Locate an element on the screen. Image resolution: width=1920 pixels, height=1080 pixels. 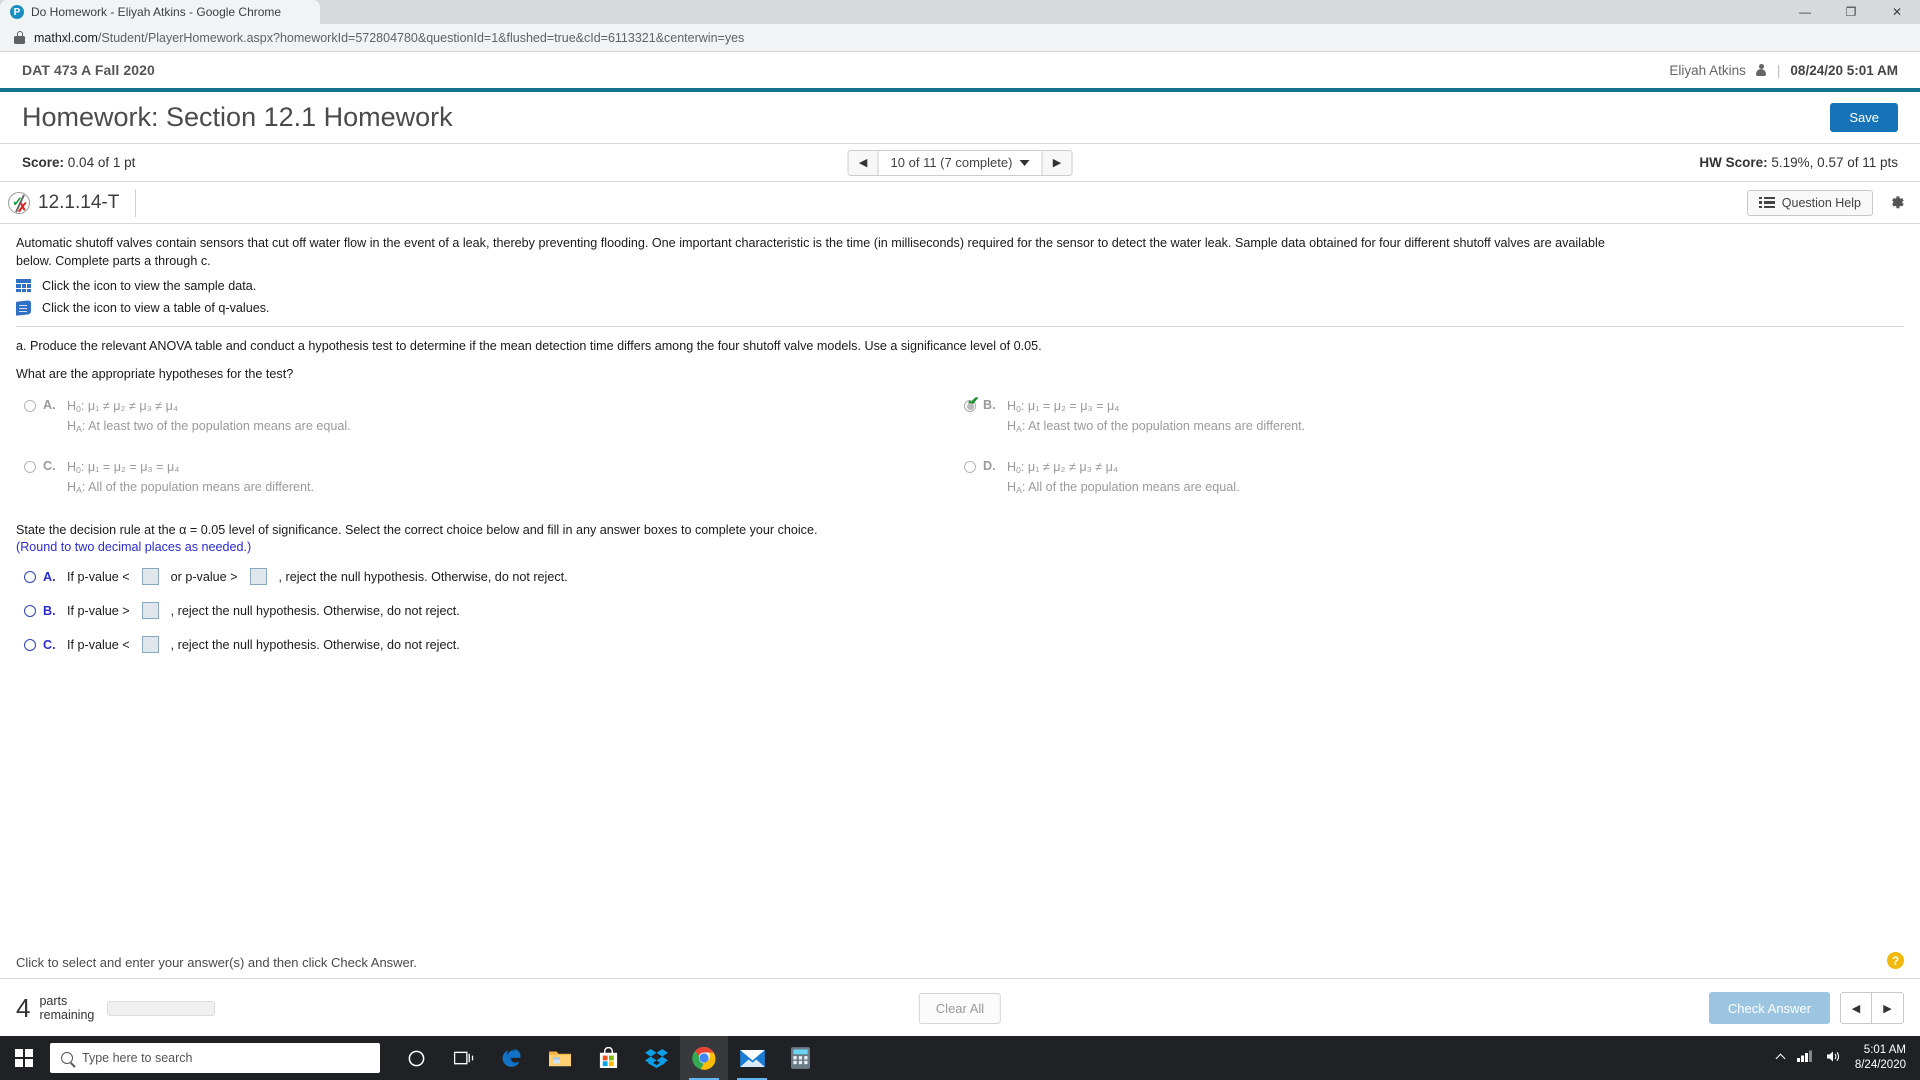
radio-decision-c is located at coordinates (30, 644).